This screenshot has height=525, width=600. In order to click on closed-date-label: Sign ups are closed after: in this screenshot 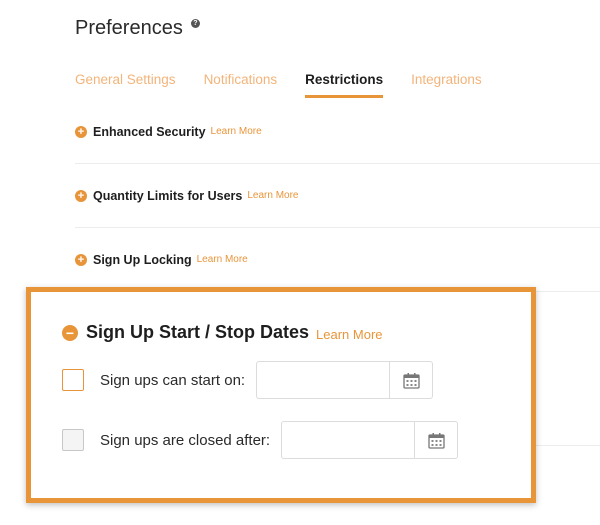, I will do `click(185, 440)`.